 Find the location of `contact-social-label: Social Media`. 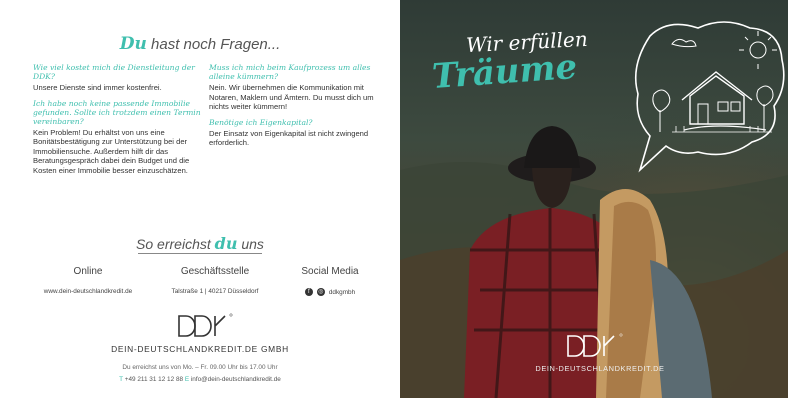

contact-social-label: Social Media is located at coordinates (330, 271).